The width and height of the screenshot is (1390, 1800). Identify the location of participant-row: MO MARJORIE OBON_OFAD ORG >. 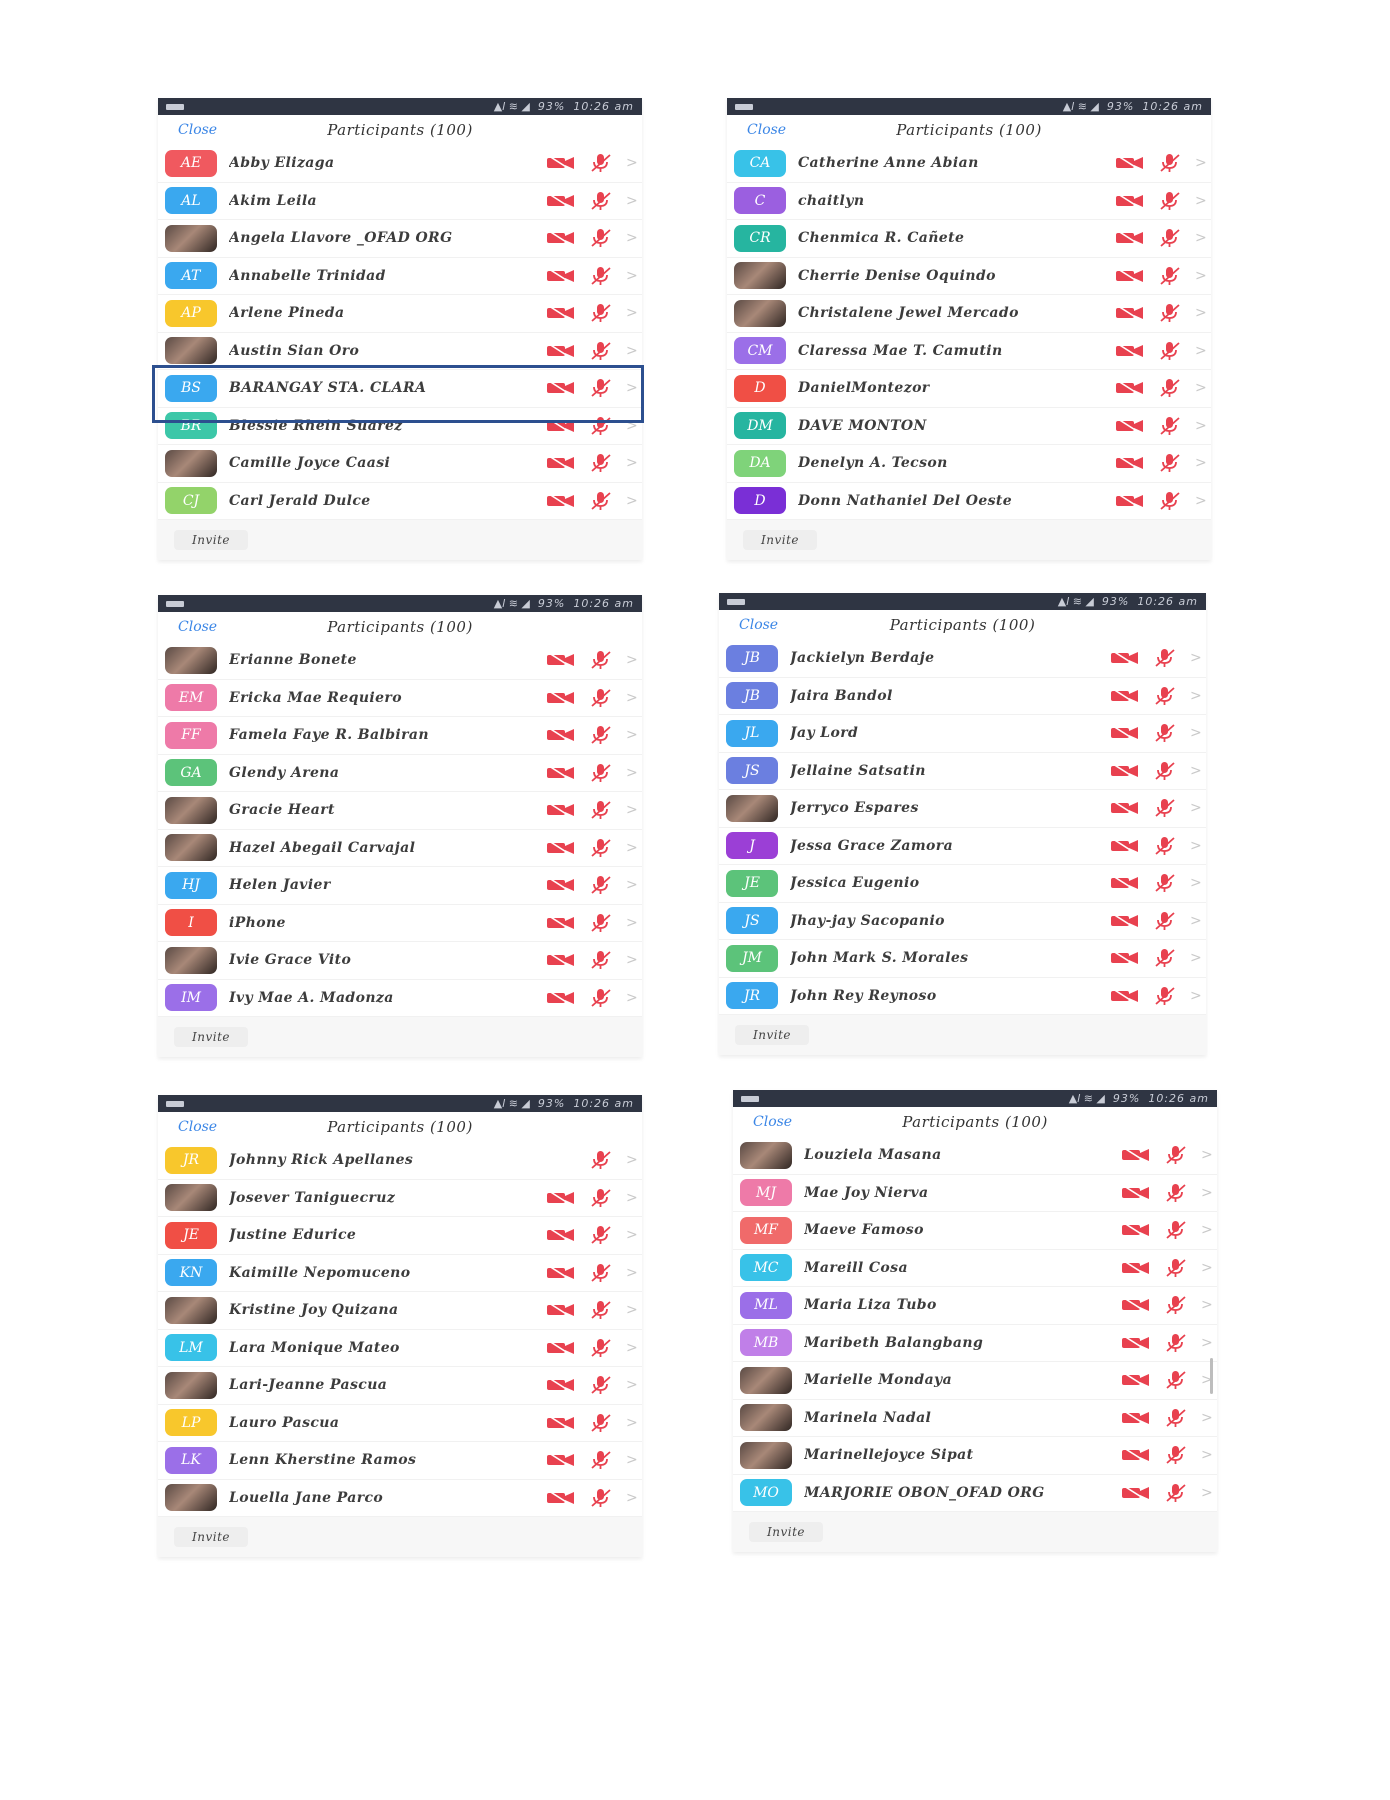
(975, 1493).